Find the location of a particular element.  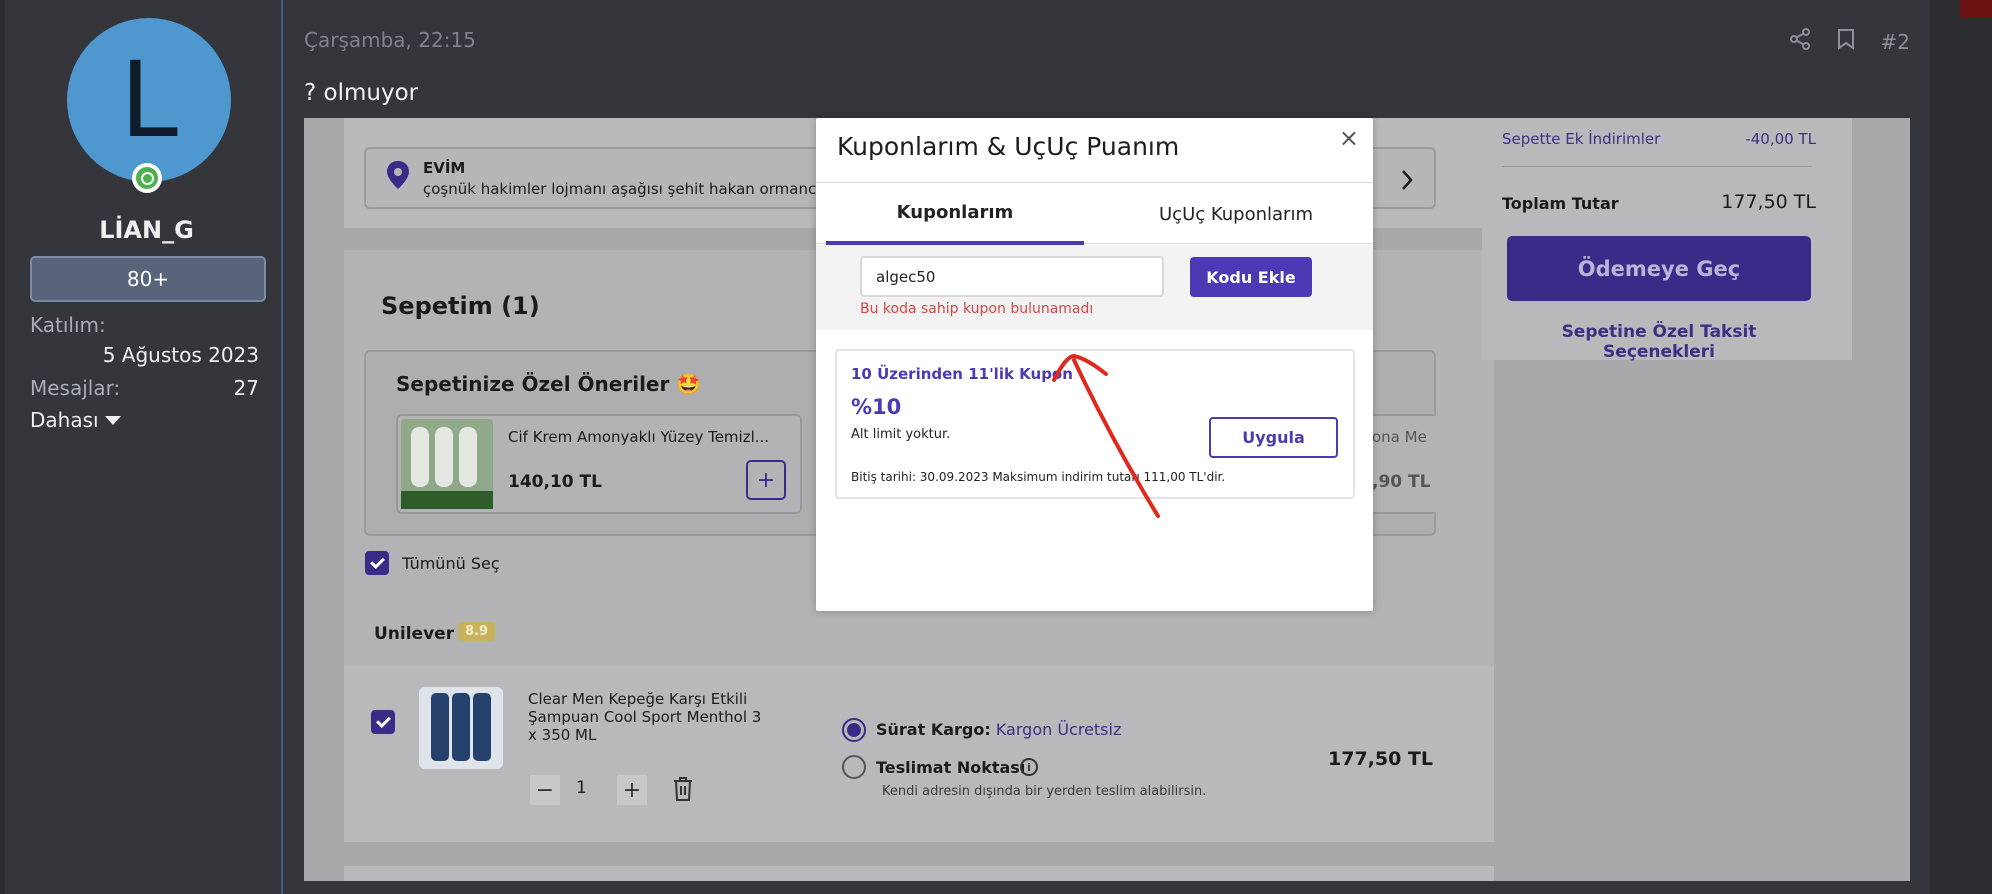

product-price: 177,50 TL is located at coordinates (1381, 759).